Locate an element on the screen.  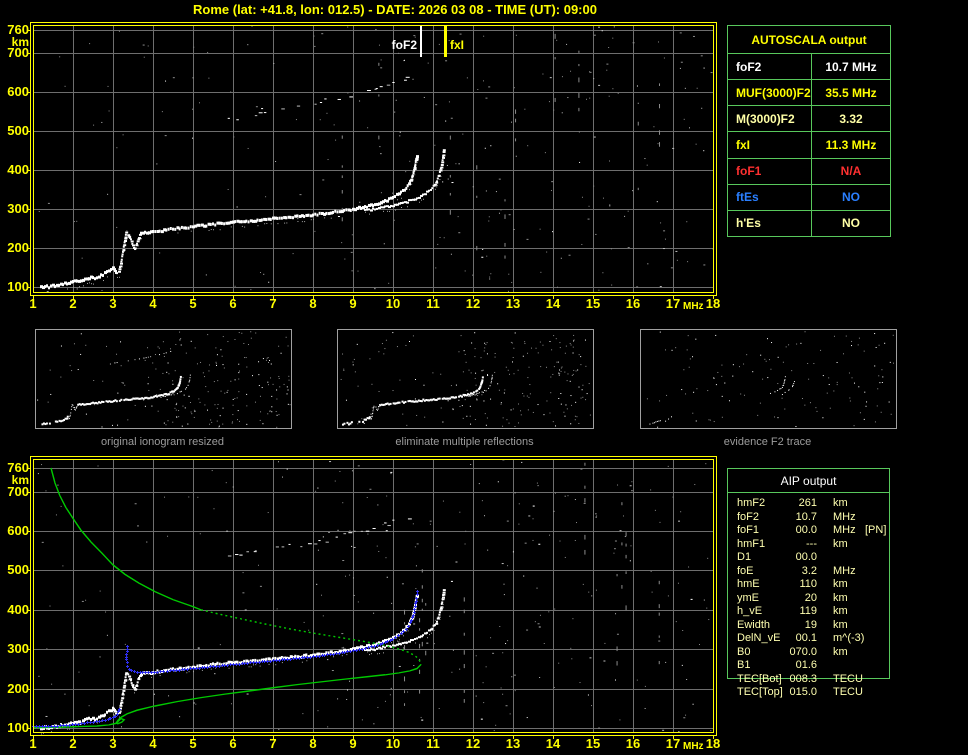
autoscala-table-row: ftEs NO is located at coordinates (809, 197).